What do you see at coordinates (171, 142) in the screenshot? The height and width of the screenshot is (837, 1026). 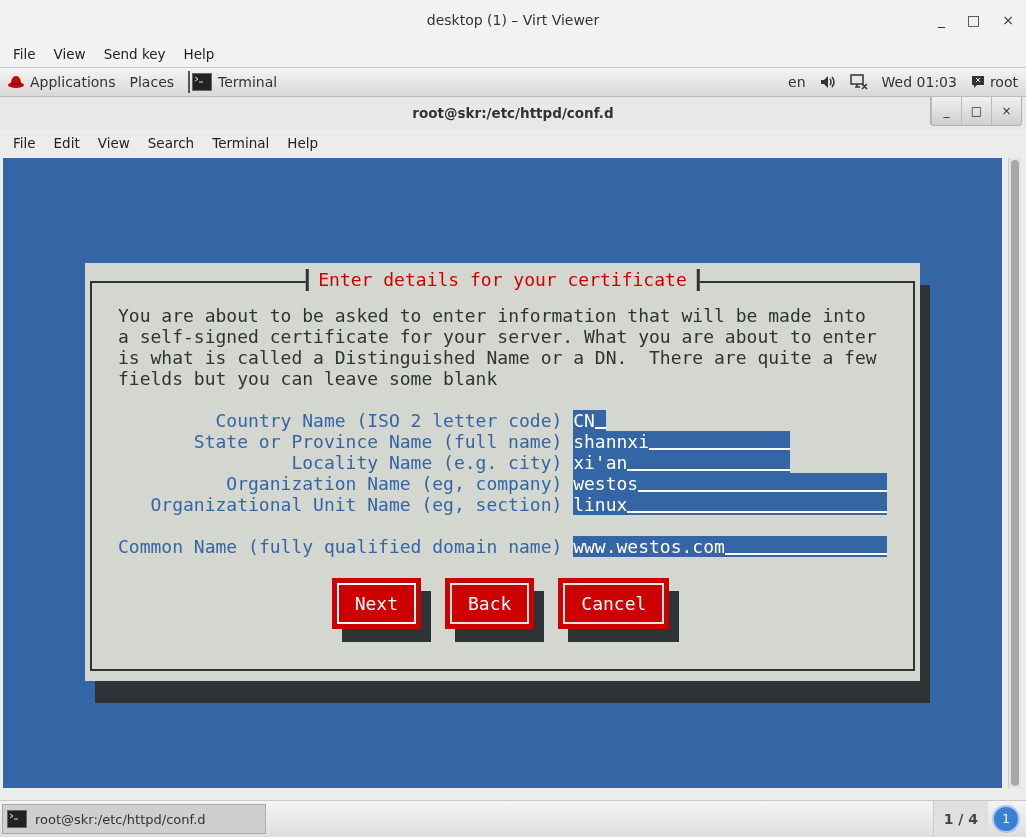 I see `menu-item: Search` at bounding box center [171, 142].